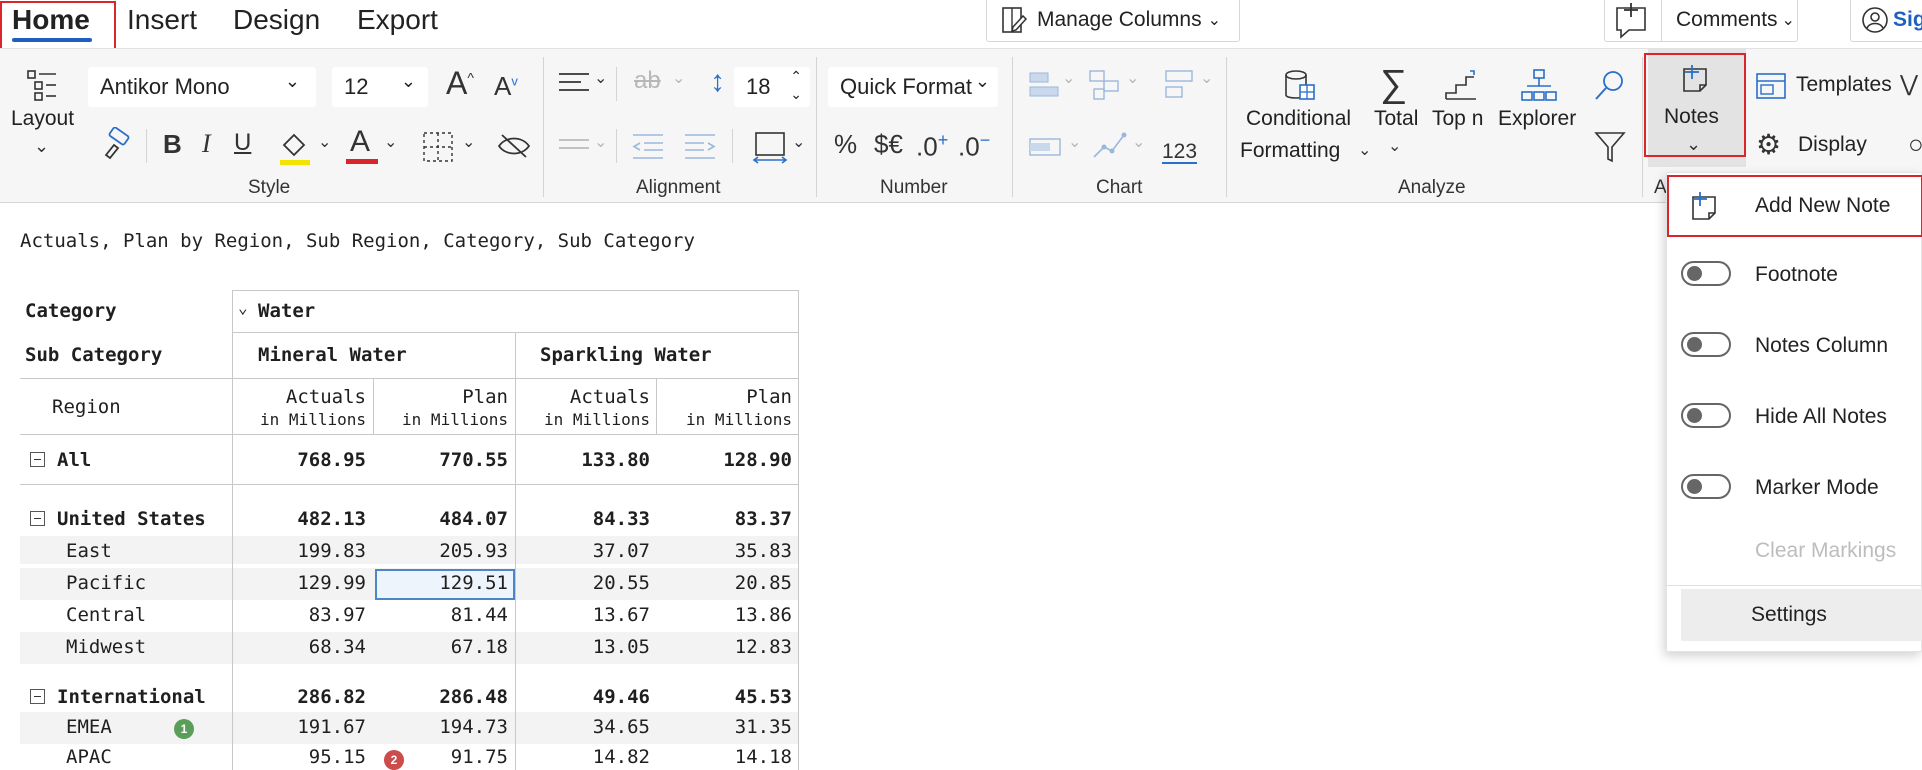 The width and height of the screenshot is (1922, 770). What do you see at coordinates (443, 551) in the screenshot?
I see `table-cell: 205.93` at bounding box center [443, 551].